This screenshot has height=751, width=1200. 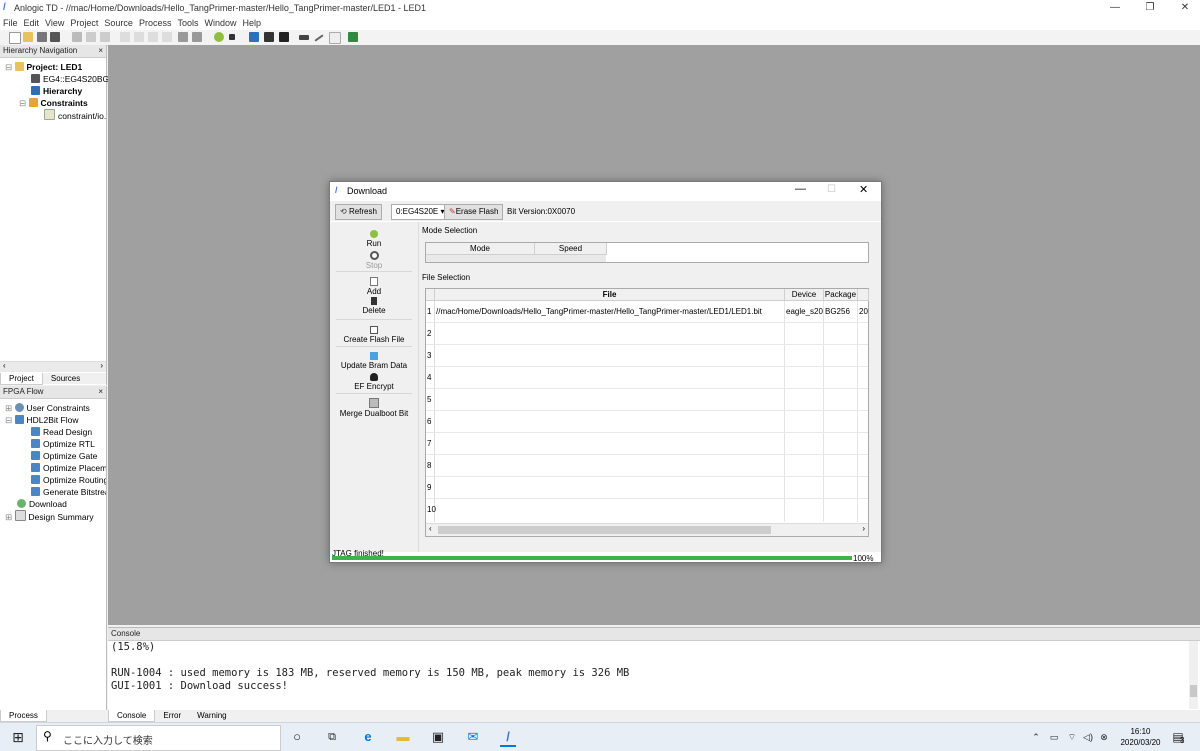 I want to click on flow-item-user-constraints: ⊞ User Constraints, so click(x=47, y=408).